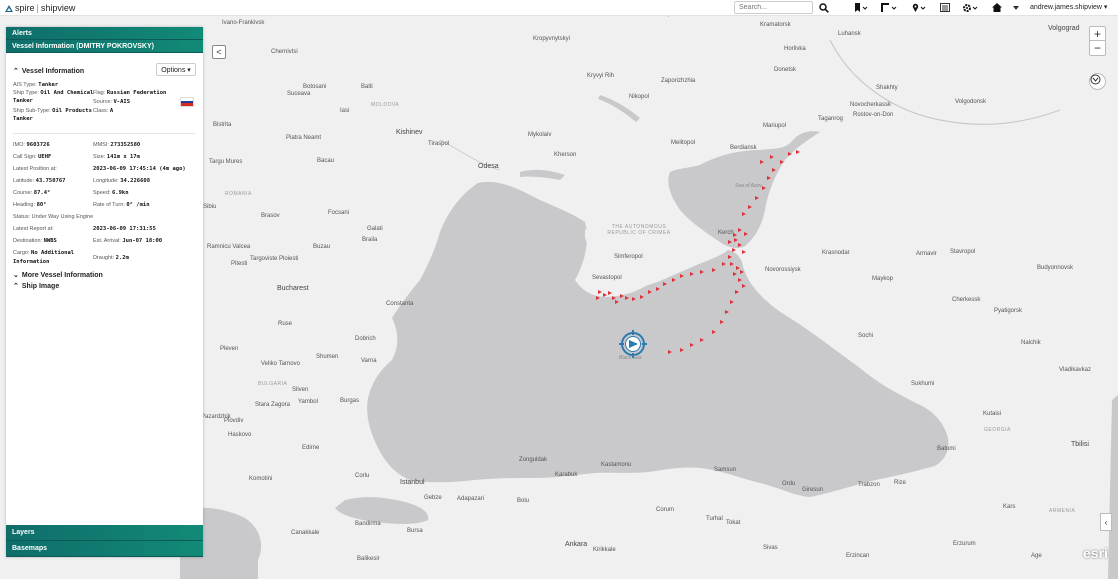 The image size is (1118, 579). I want to click on search-icon, so click(824, 7).